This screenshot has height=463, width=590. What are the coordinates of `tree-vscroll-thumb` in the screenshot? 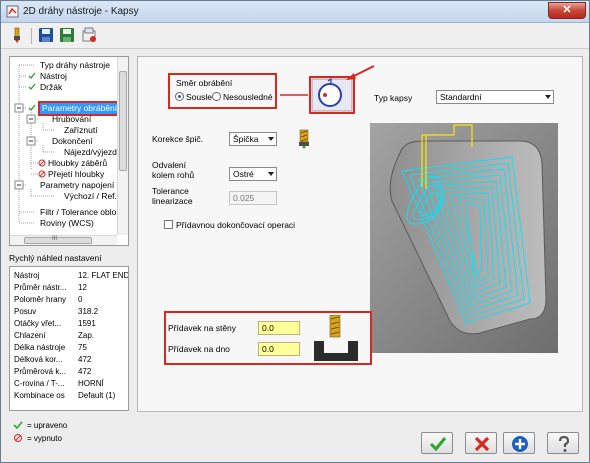 It's located at (123, 121).